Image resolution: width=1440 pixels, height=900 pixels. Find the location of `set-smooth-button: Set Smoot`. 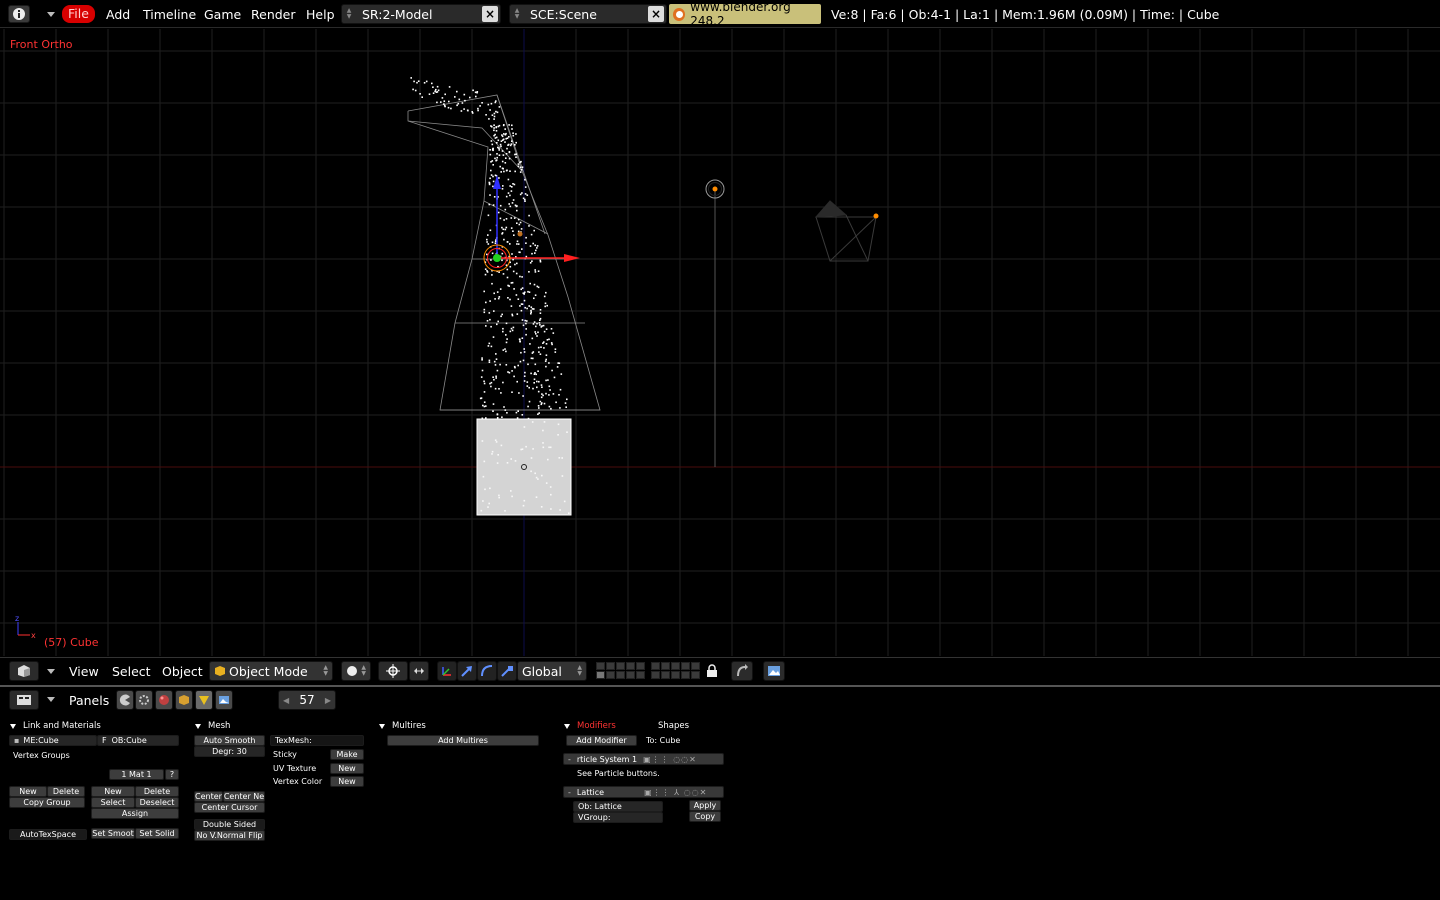

set-smooth-button: Set Smoot is located at coordinates (113, 833).